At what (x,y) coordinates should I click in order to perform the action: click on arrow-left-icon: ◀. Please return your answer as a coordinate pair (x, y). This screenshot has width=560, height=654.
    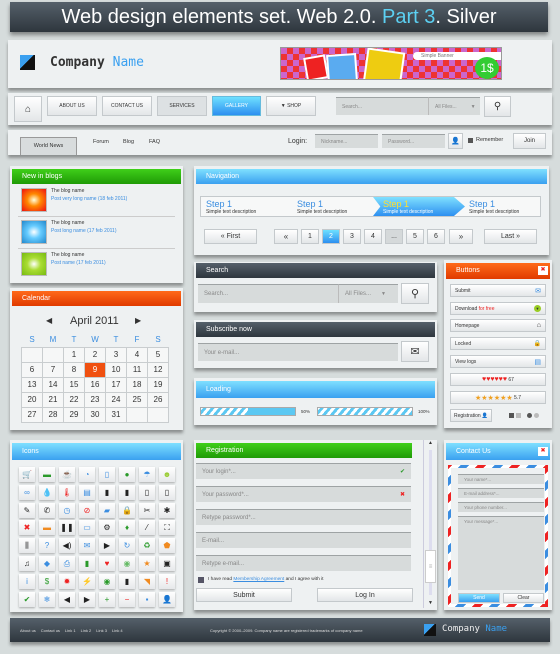
    Looking at the image, I should click on (67, 599).